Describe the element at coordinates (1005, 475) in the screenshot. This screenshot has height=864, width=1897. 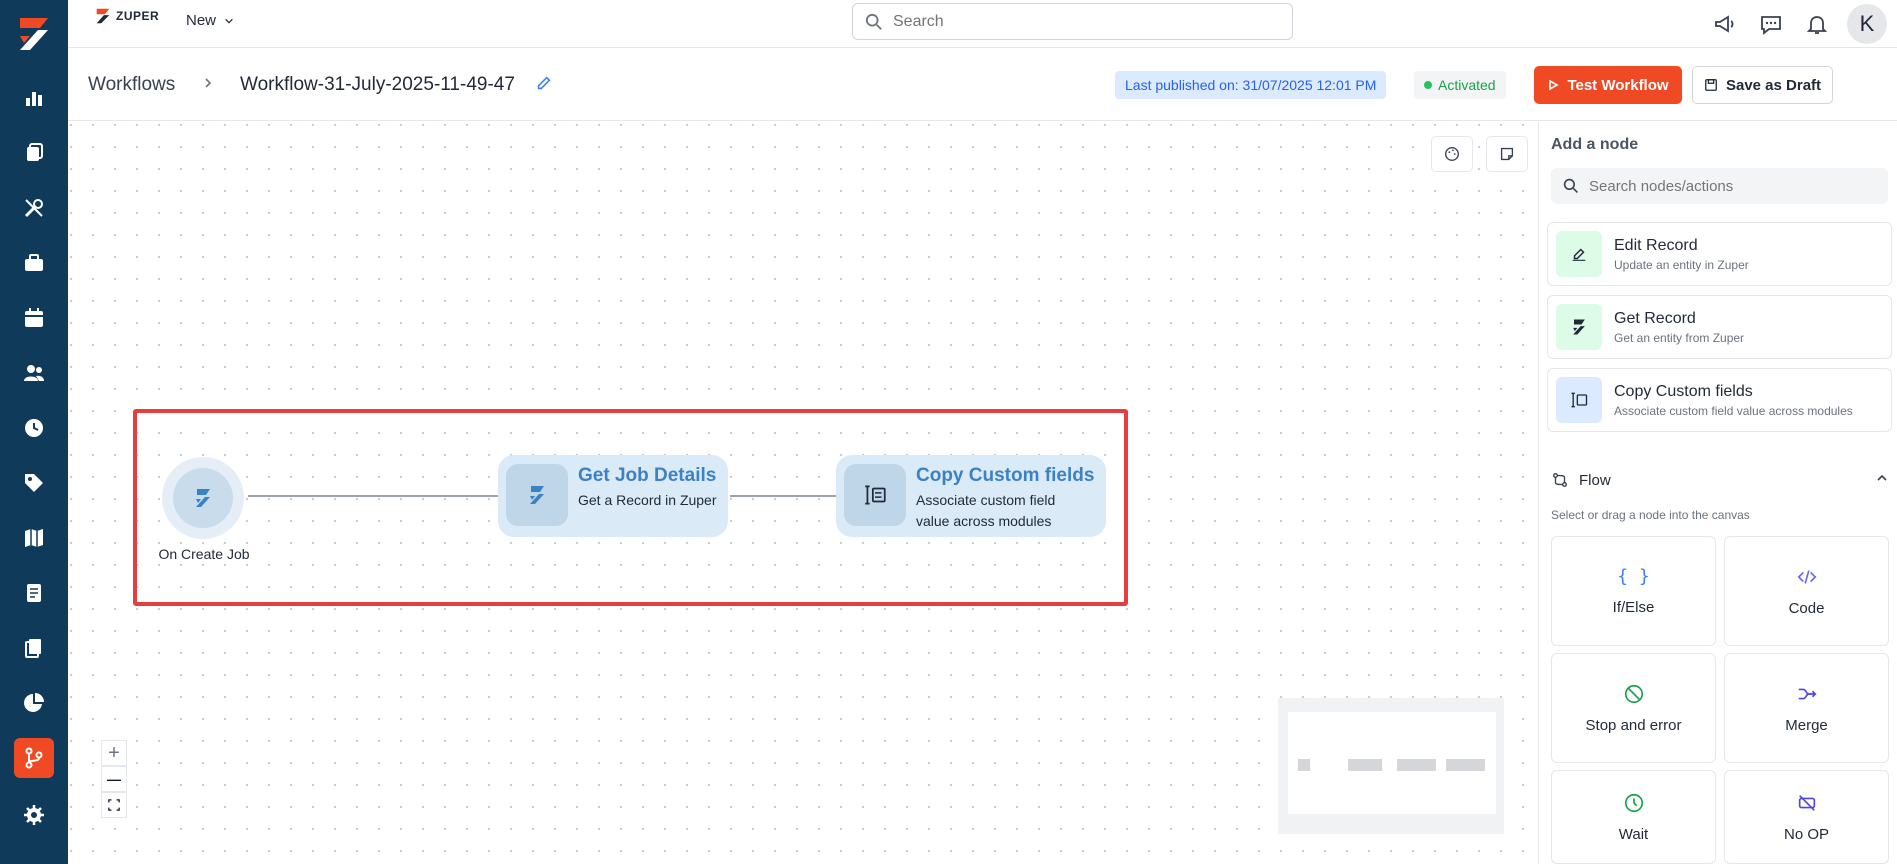
I see `node-title: Copy Custom fields` at that location.